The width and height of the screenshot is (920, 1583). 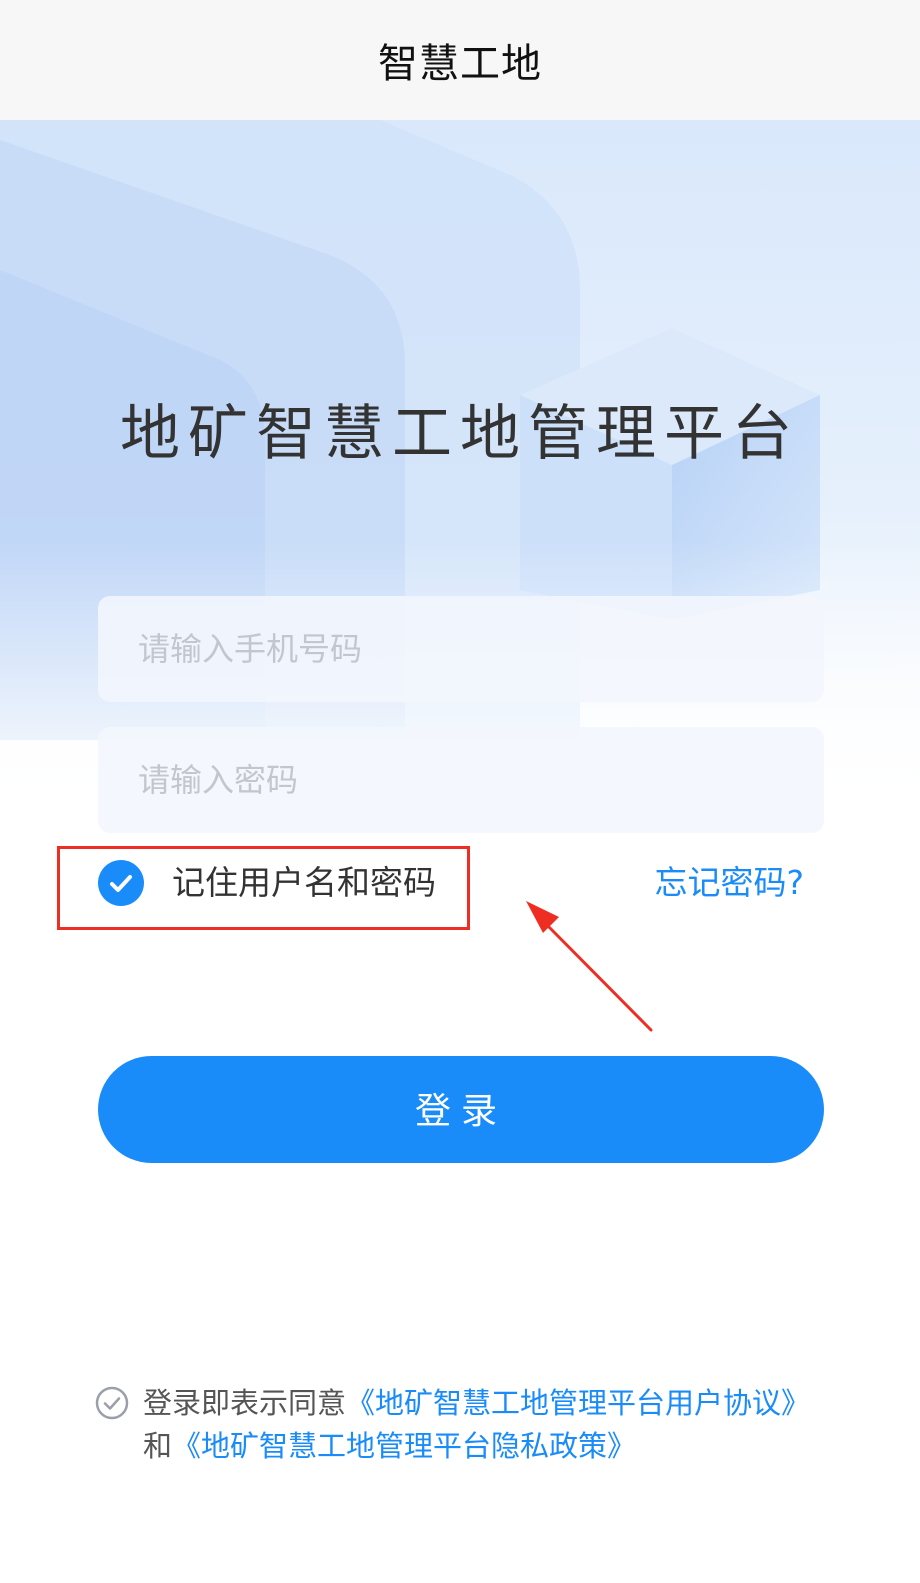 I want to click on password-field, so click(x=461, y=780).